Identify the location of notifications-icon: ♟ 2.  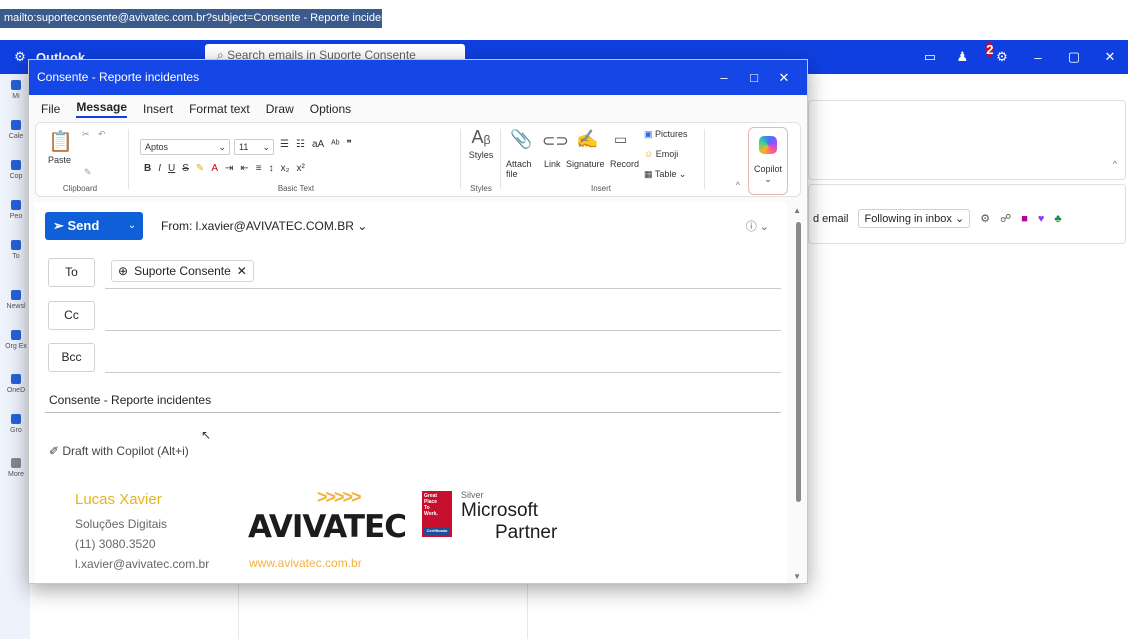
(971, 53).